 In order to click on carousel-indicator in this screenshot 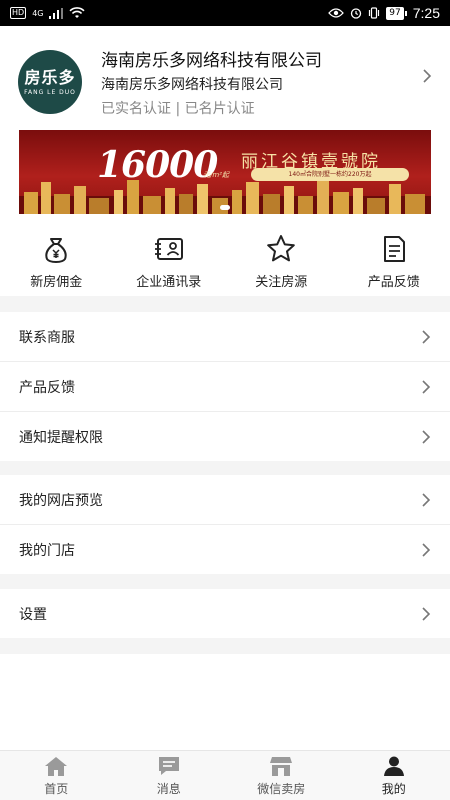, I will do `click(225, 207)`.